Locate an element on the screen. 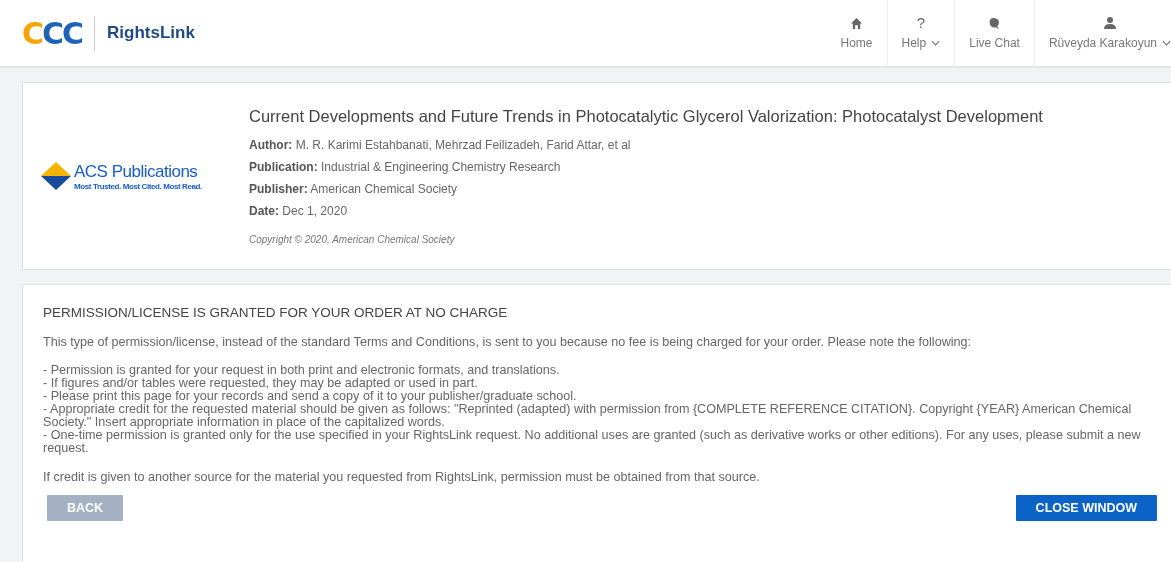  diamond-logo-icon is located at coordinates (56, 176).